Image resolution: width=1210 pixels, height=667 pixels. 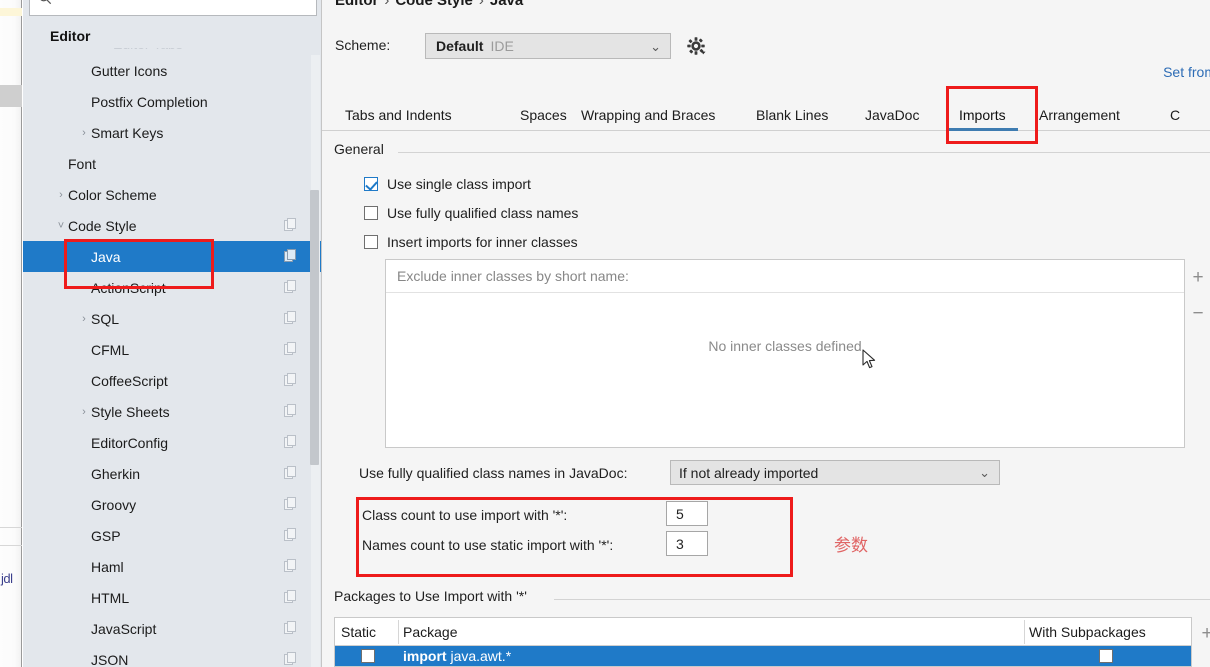 What do you see at coordinates (356, 4) in the screenshot?
I see `breadcrumb-item: Editor` at bounding box center [356, 4].